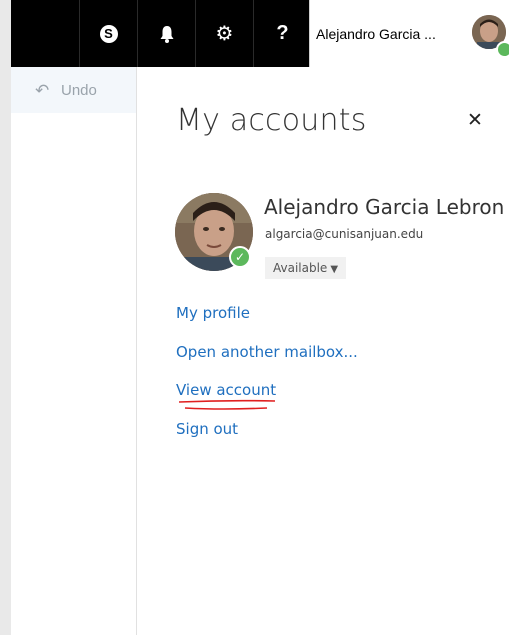 This screenshot has height=635, width=509. Describe the element at coordinates (334, 269) in the screenshot. I see `chevron-down-icon: ▼` at that location.